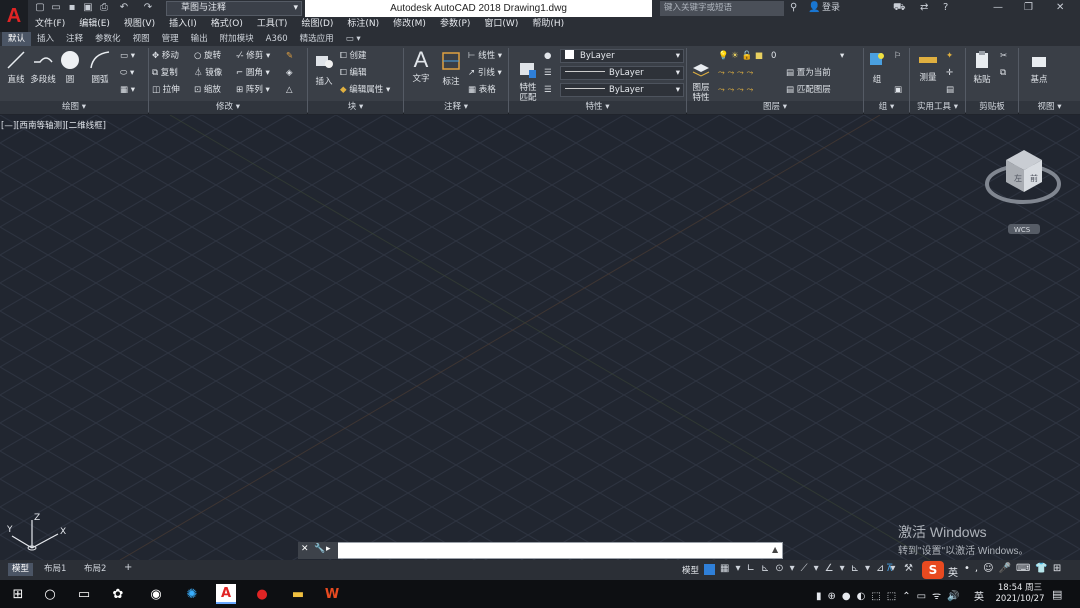 This screenshot has width=1080, height=608. I want to click on menu-view: 视图(V), so click(139, 24).